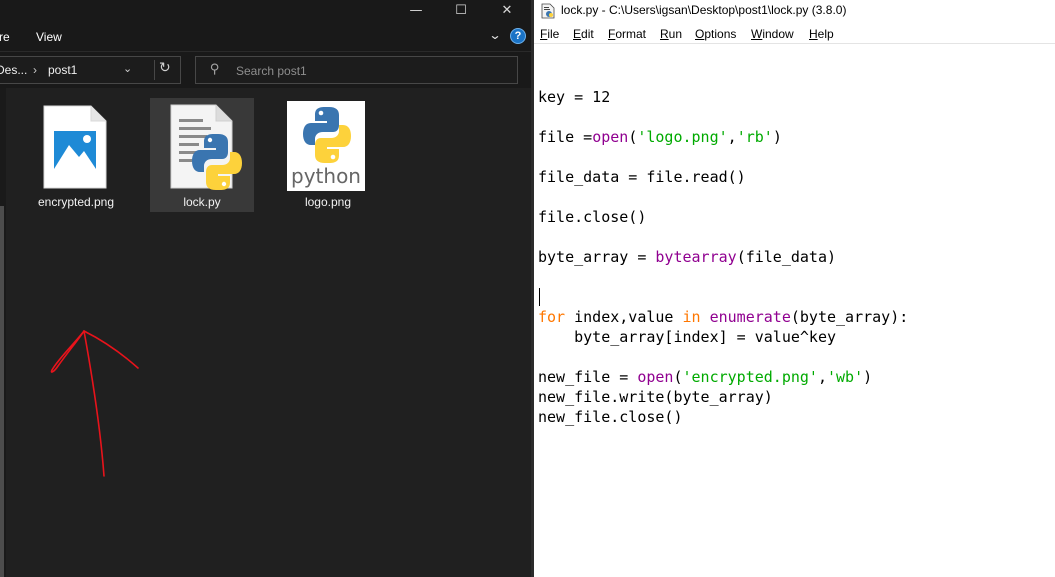 The height and width of the screenshot is (577, 1055). I want to click on search-placeholder: Search post1, so click(271, 71).